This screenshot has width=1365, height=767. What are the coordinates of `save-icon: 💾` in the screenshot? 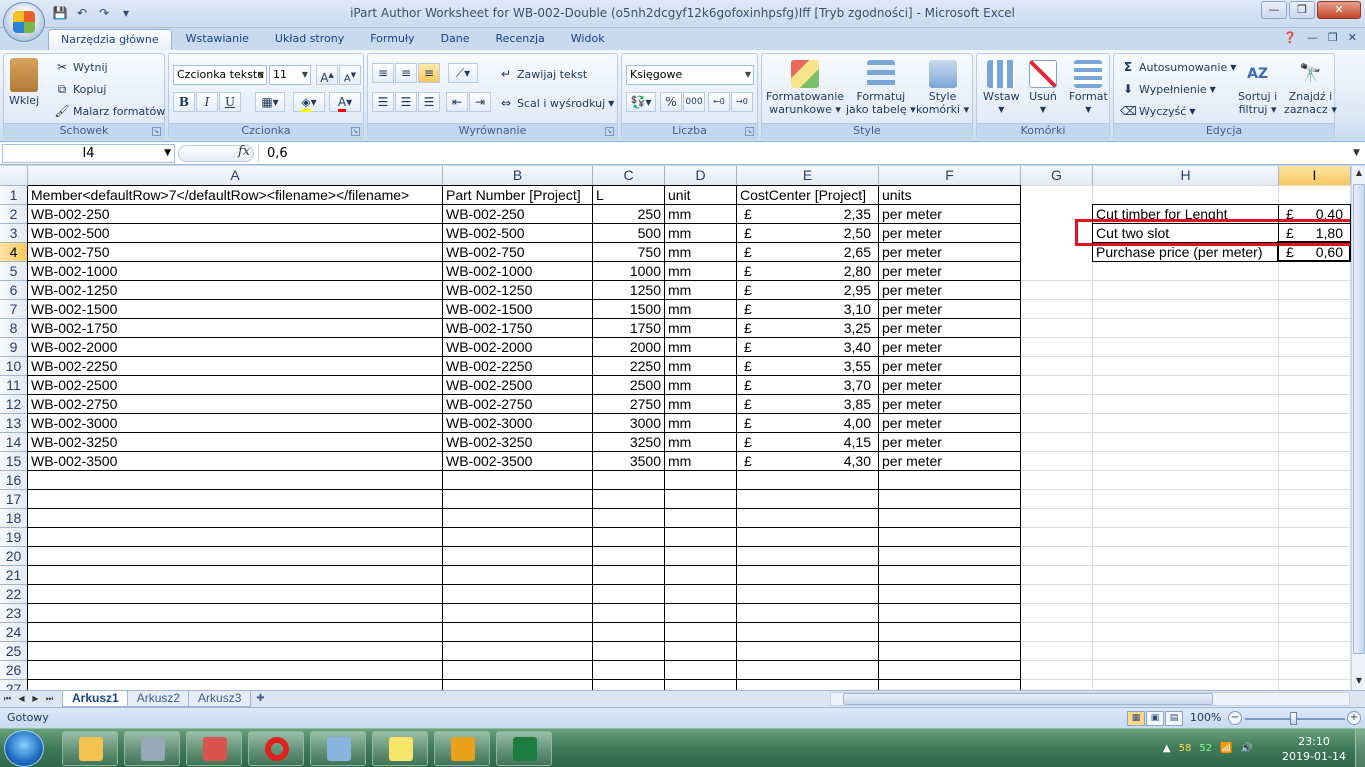 It's located at (60, 13).